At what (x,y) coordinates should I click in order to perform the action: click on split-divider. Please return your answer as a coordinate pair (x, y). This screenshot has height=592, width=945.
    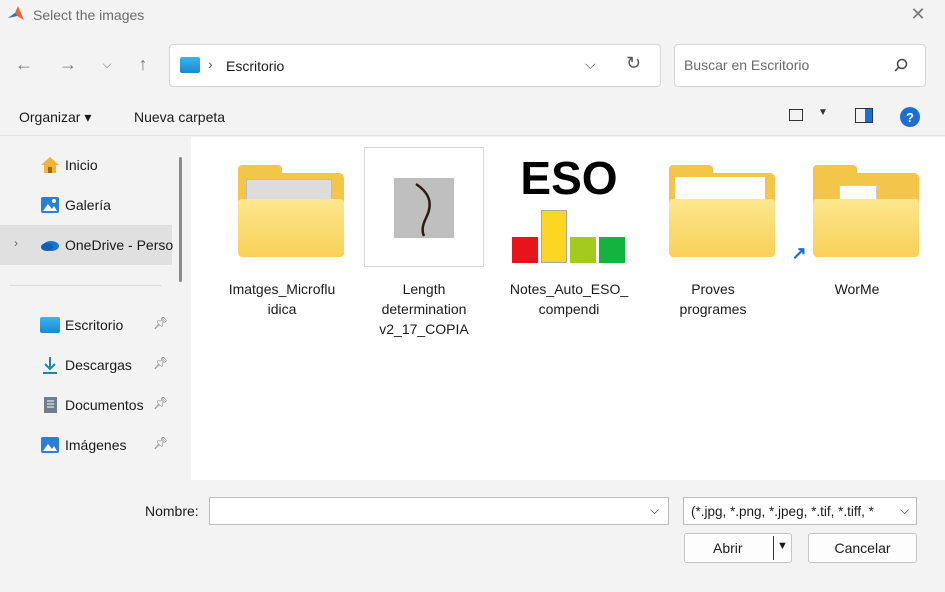
    Looking at the image, I should click on (773, 548).